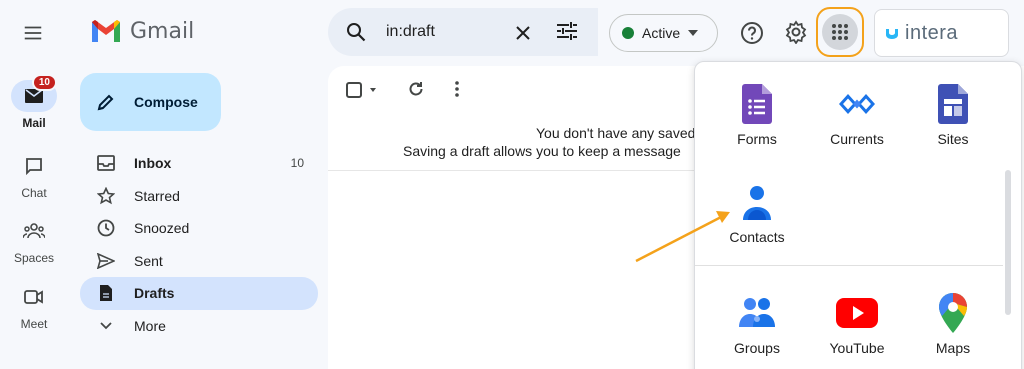 The width and height of the screenshot is (1024, 369). What do you see at coordinates (857, 104) in the screenshot?
I see `currents-icon` at bounding box center [857, 104].